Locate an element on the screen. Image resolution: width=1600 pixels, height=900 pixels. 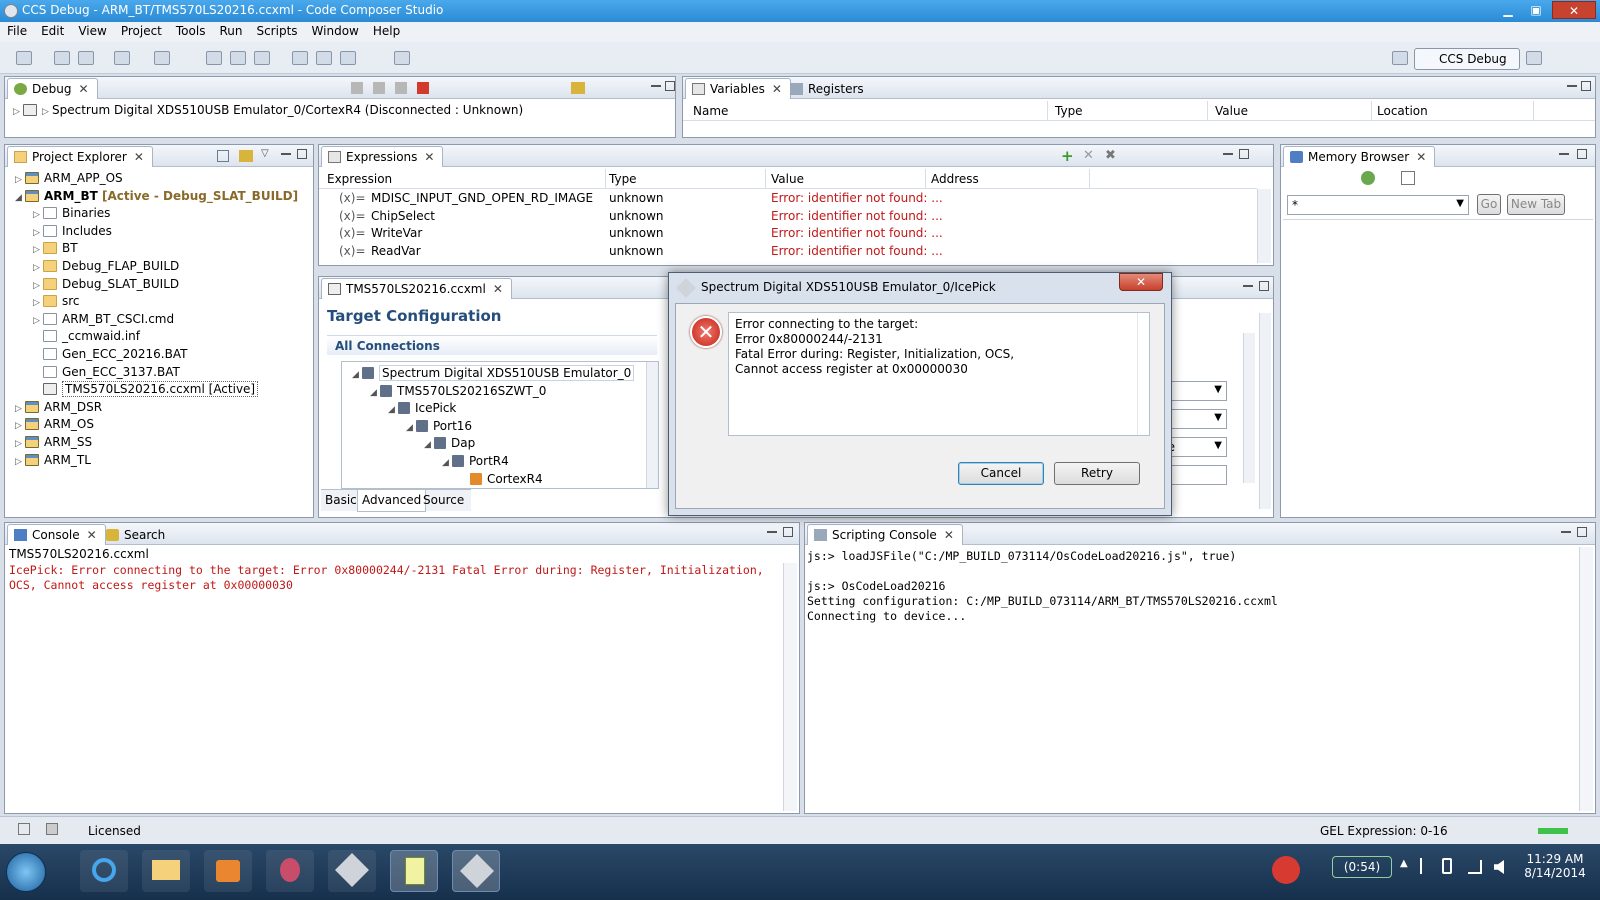
network-icon is located at coordinates (1475, 867).